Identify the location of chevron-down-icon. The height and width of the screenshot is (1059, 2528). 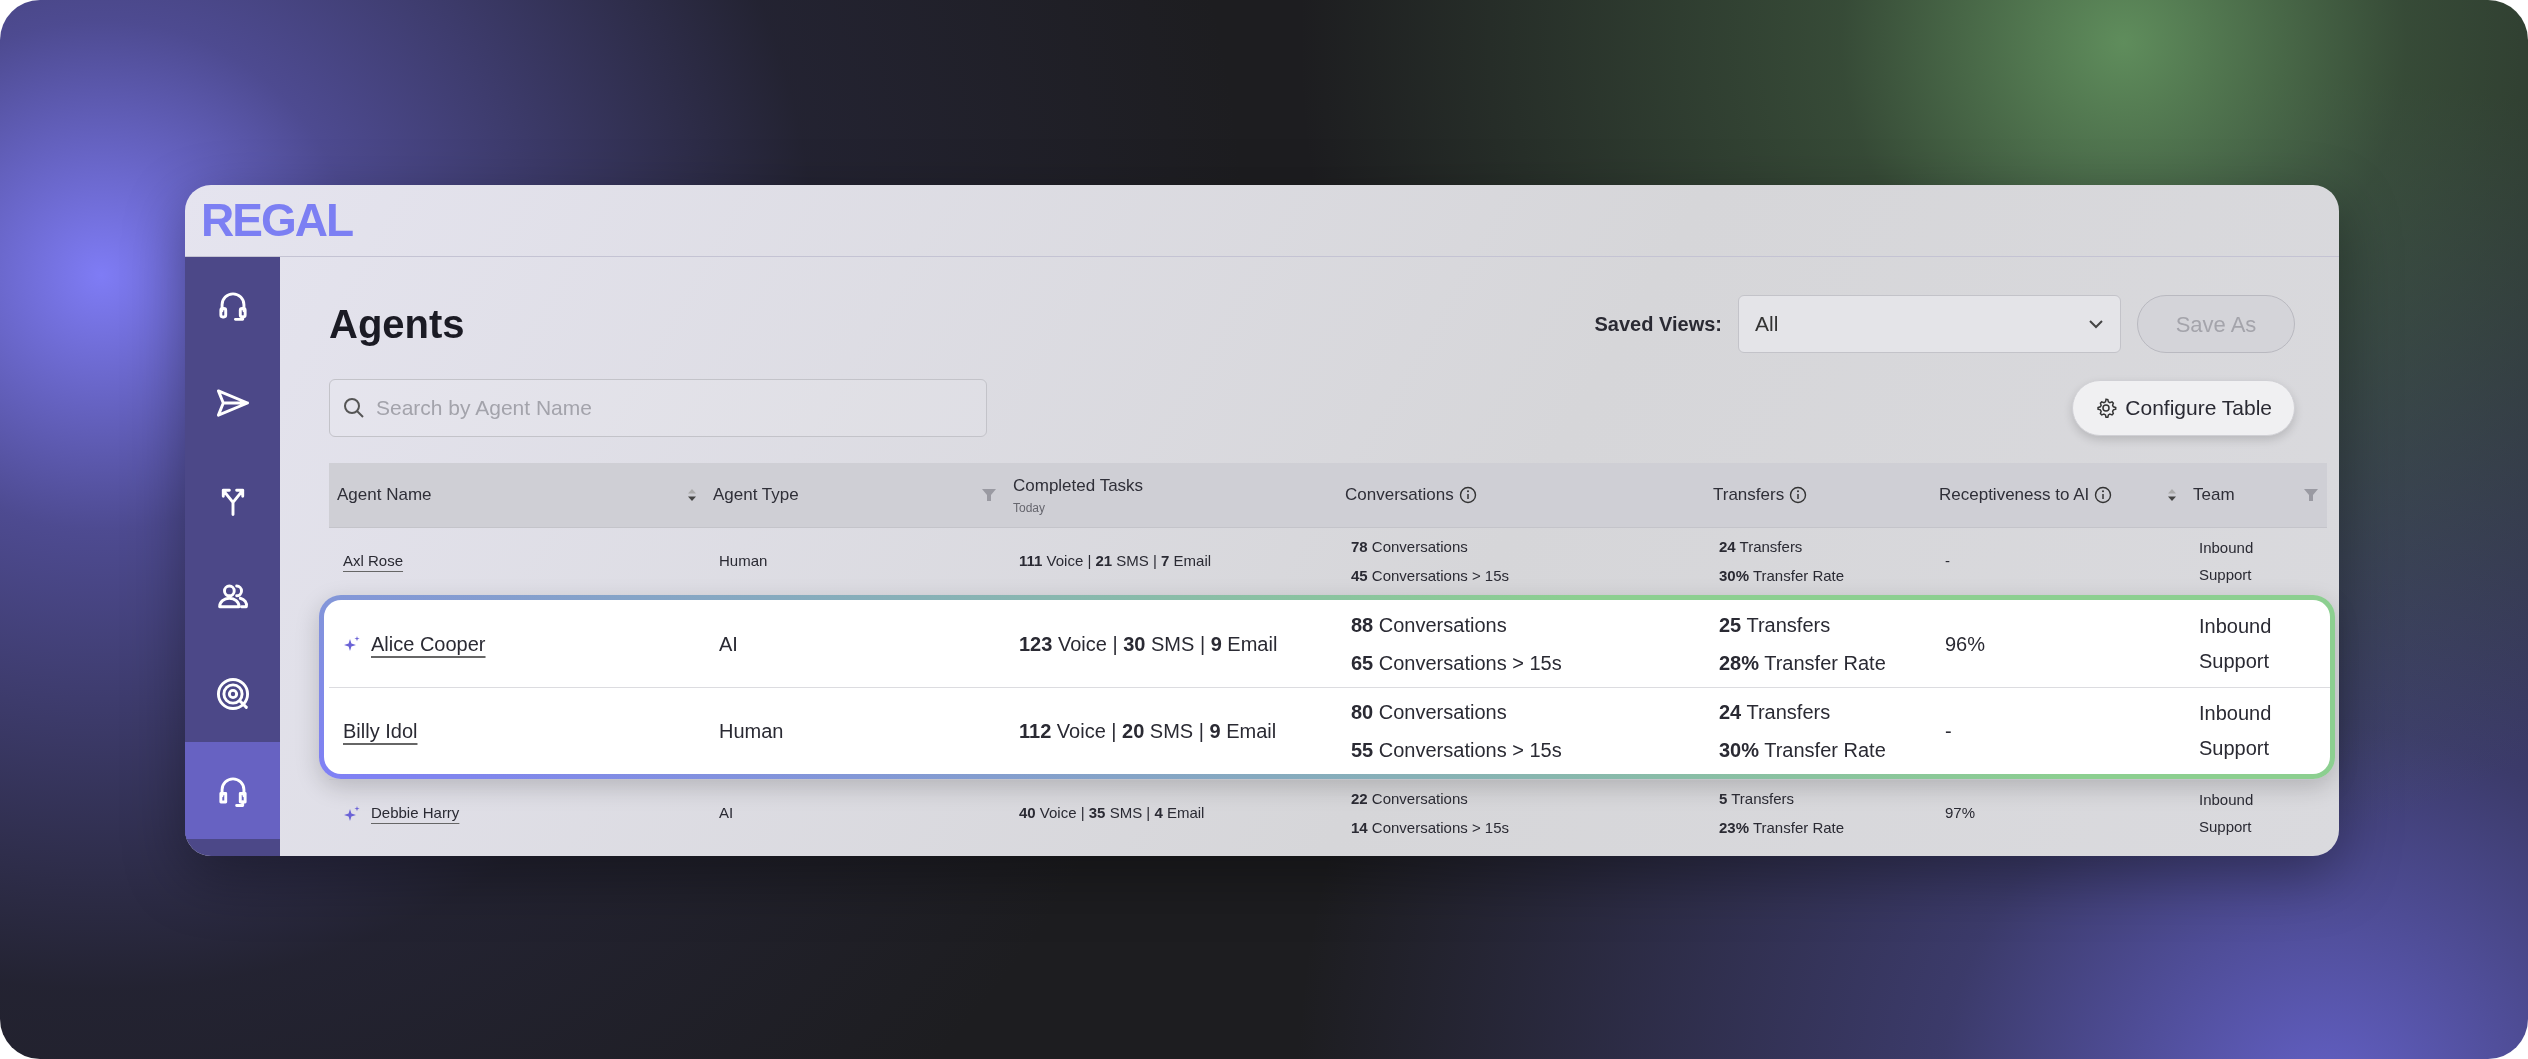
(2096, 324).